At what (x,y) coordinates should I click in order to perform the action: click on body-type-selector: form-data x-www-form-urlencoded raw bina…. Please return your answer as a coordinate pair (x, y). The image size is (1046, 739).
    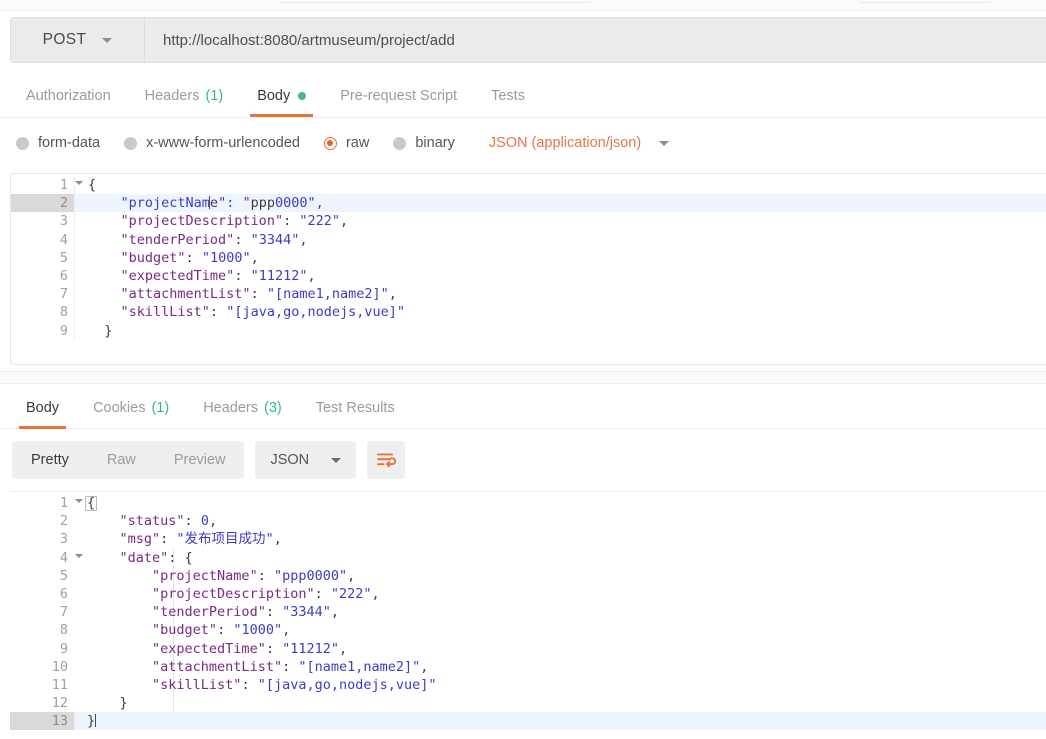
    Looking at the image, I should click on (523, 143).